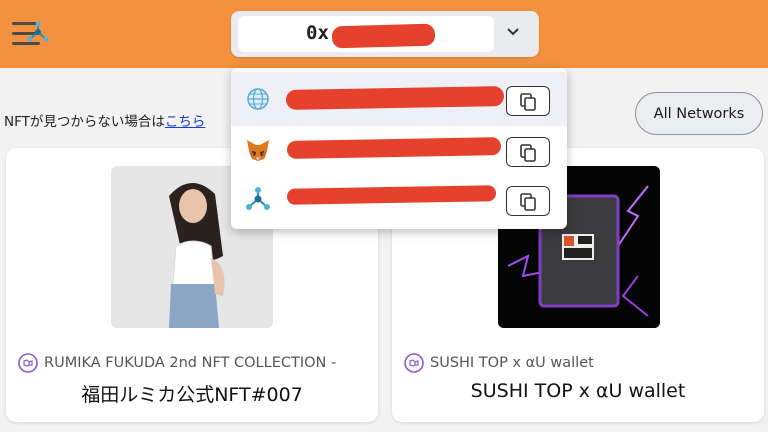 This screenshot has height=432, width=768. Describe the element at coordinates (185, 122) in the screenshot. I see `help-link: こちら` at that location.